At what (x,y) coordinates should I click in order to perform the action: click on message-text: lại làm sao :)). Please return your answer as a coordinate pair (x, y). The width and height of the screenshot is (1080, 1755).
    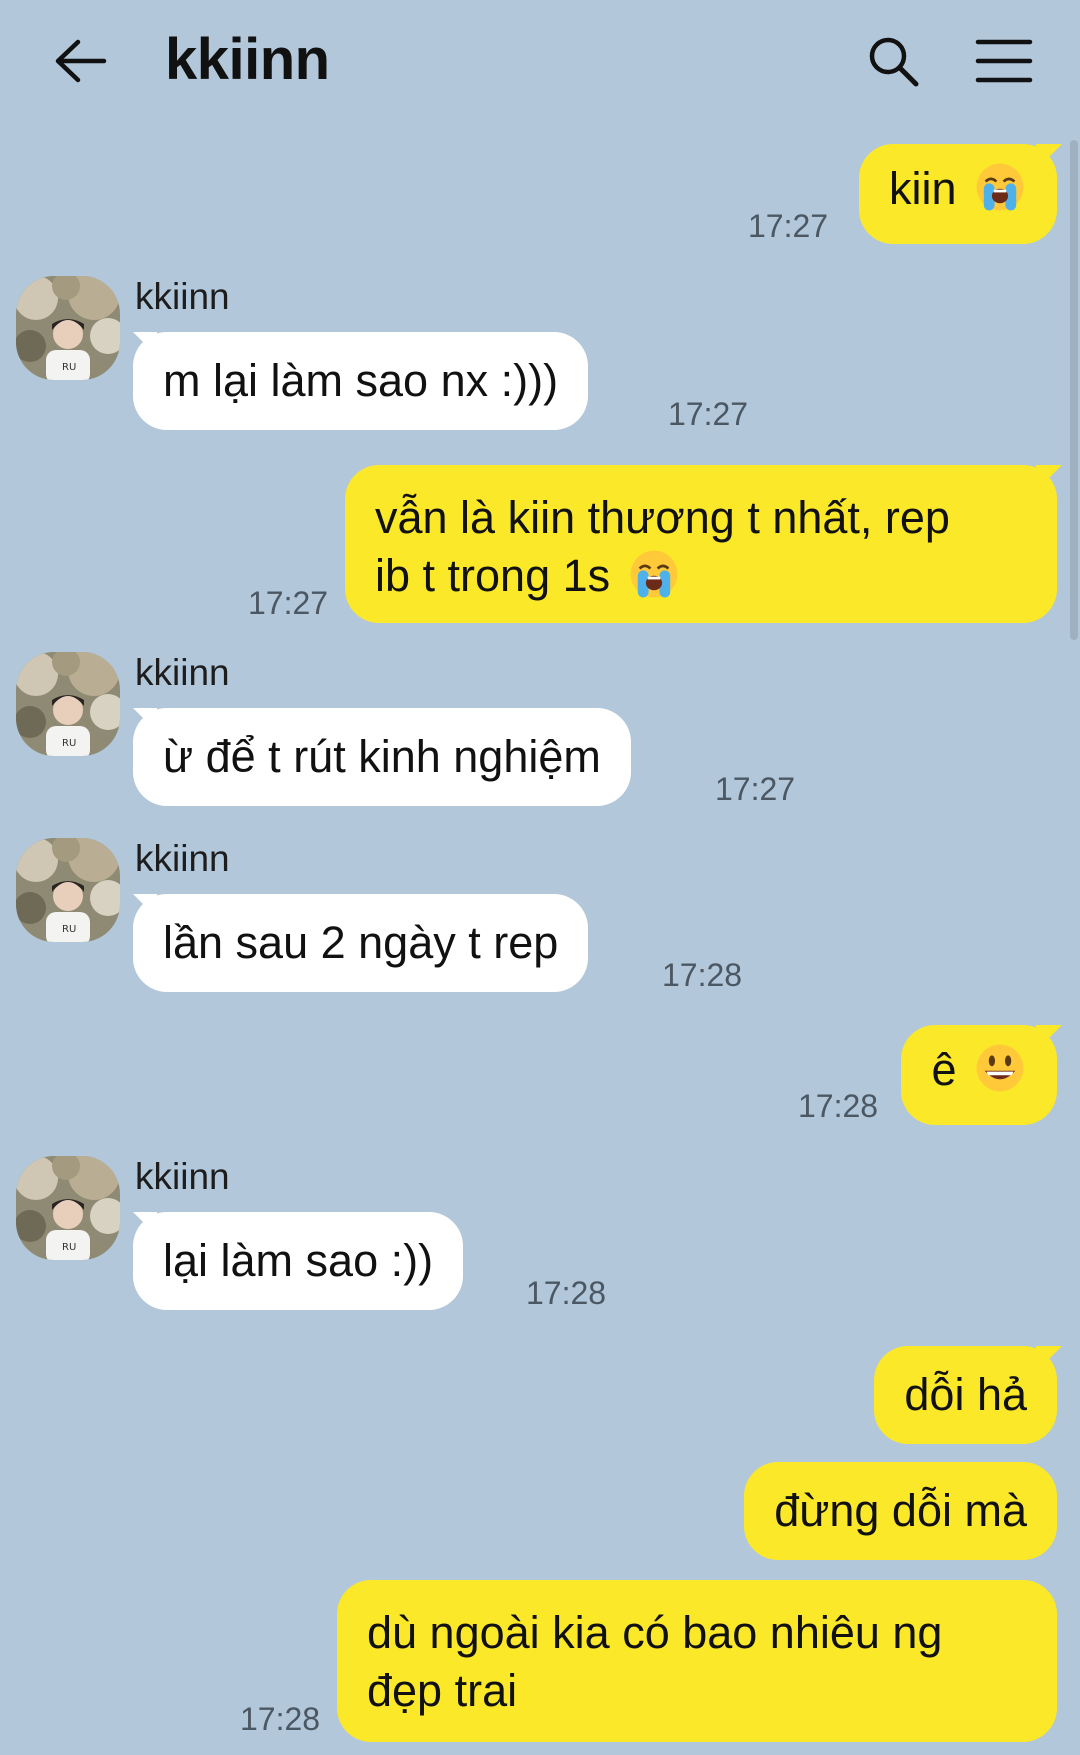
    Looking at the image, I should click on (298, 1260).